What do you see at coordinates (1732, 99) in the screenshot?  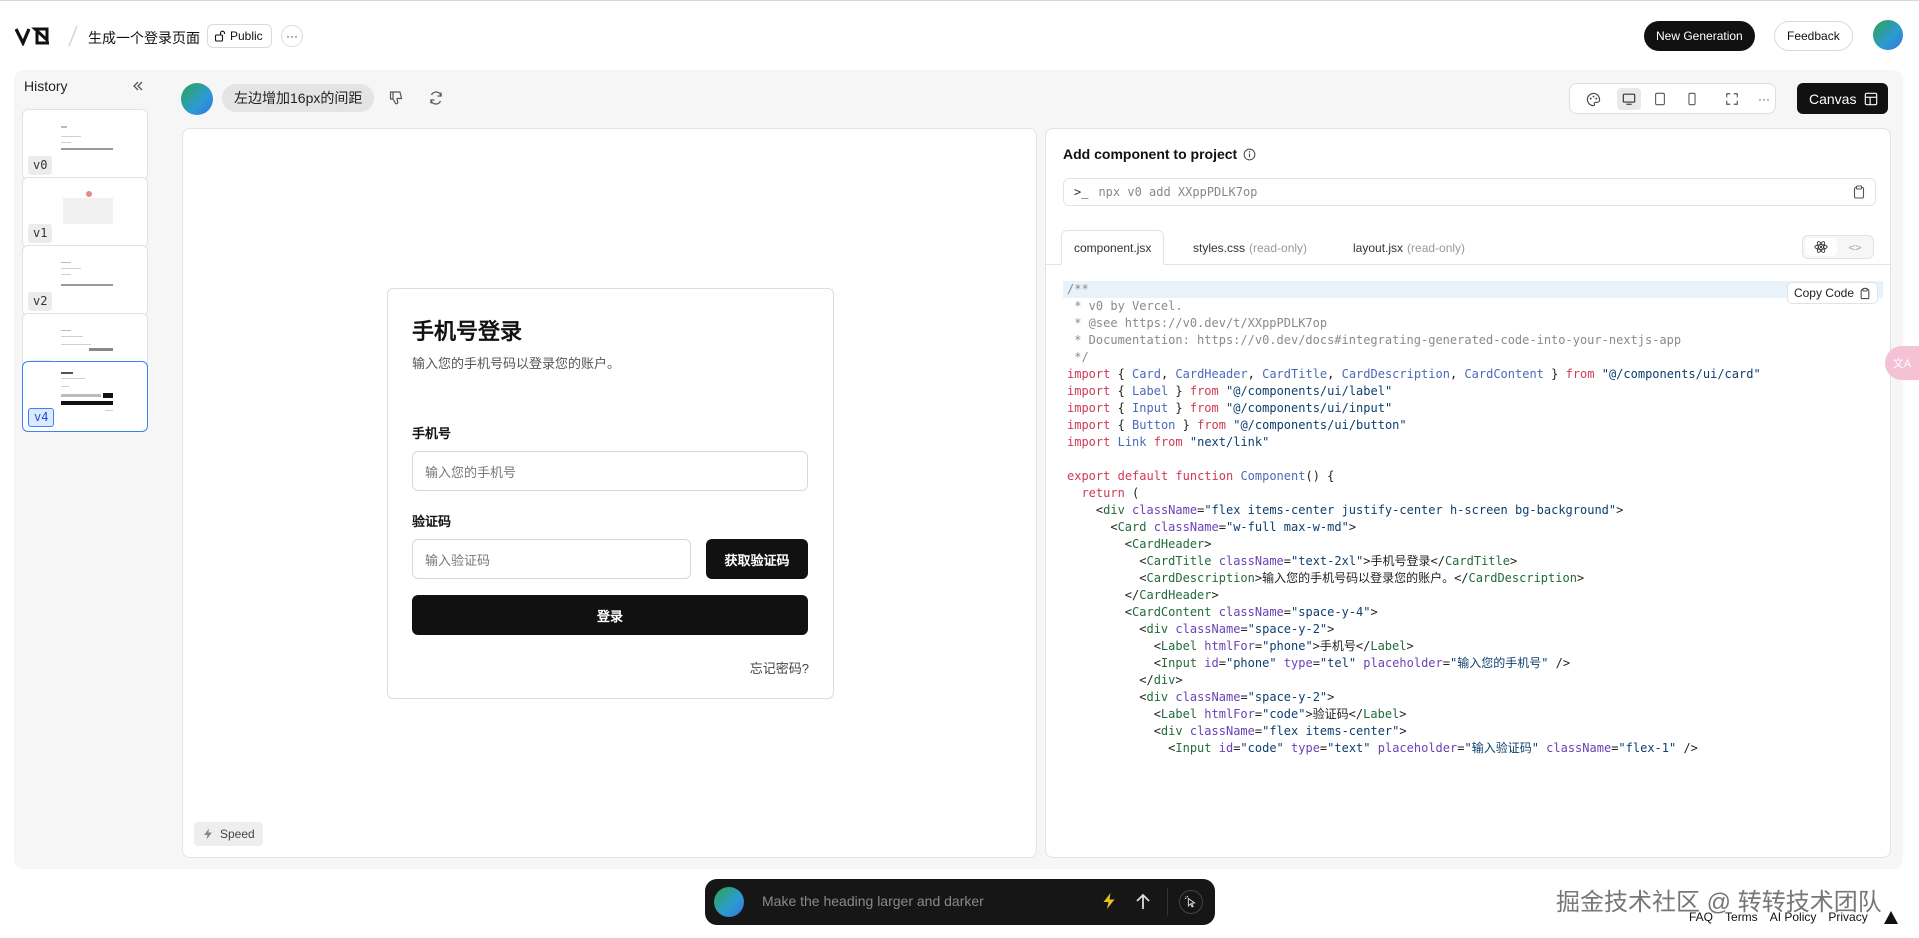 I see `fullscreen-button` at bounding box center [1732, 99].